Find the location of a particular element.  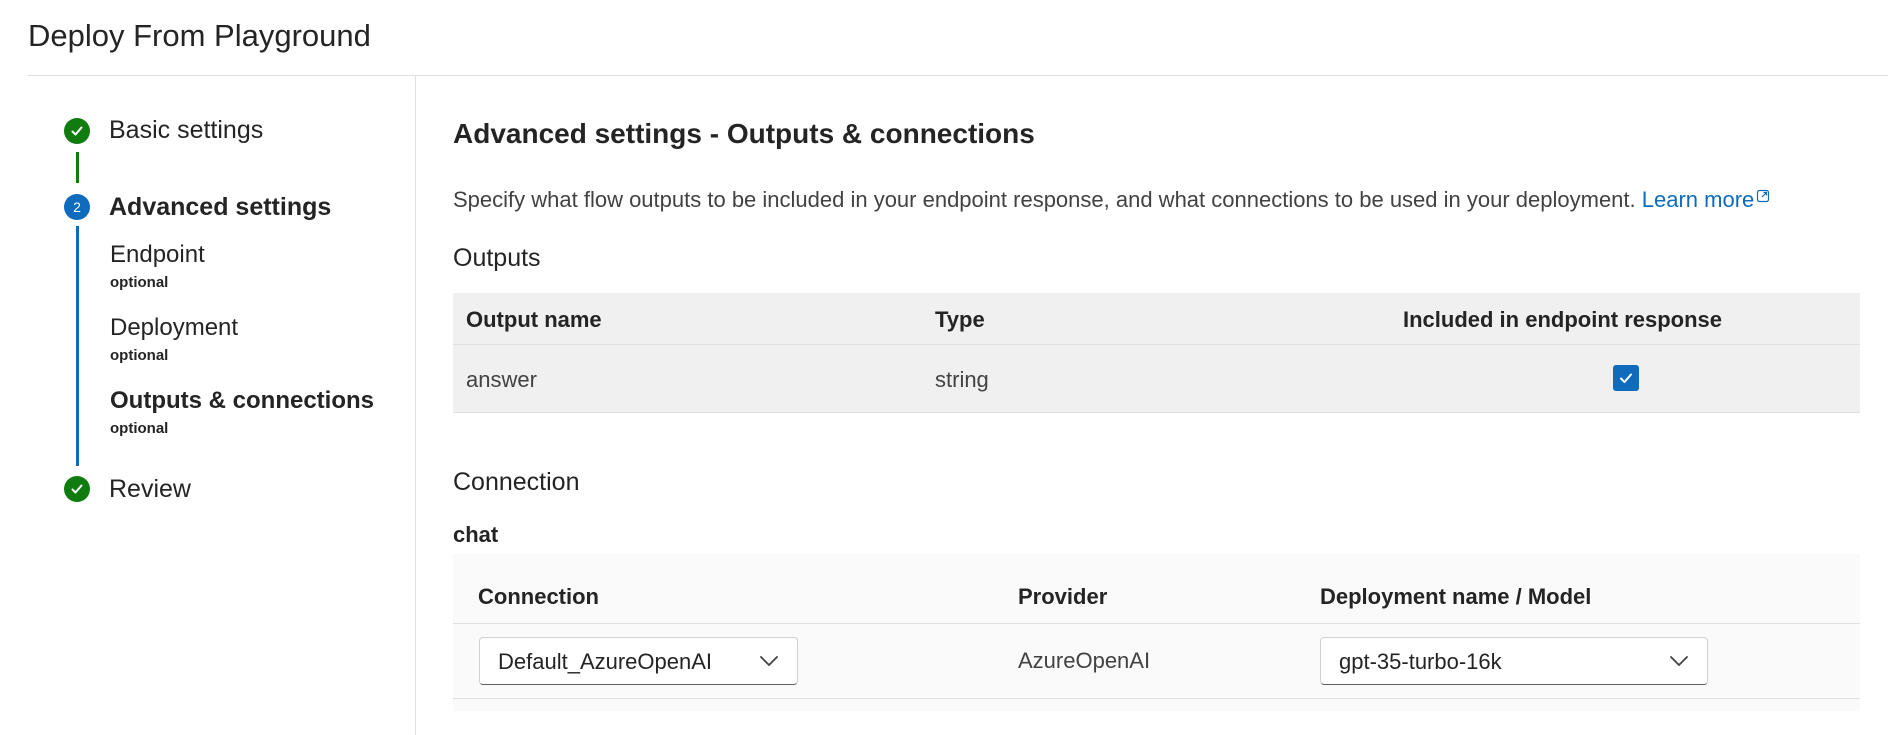

column-header-provider: Provider is located at coordinates (1063, 596).